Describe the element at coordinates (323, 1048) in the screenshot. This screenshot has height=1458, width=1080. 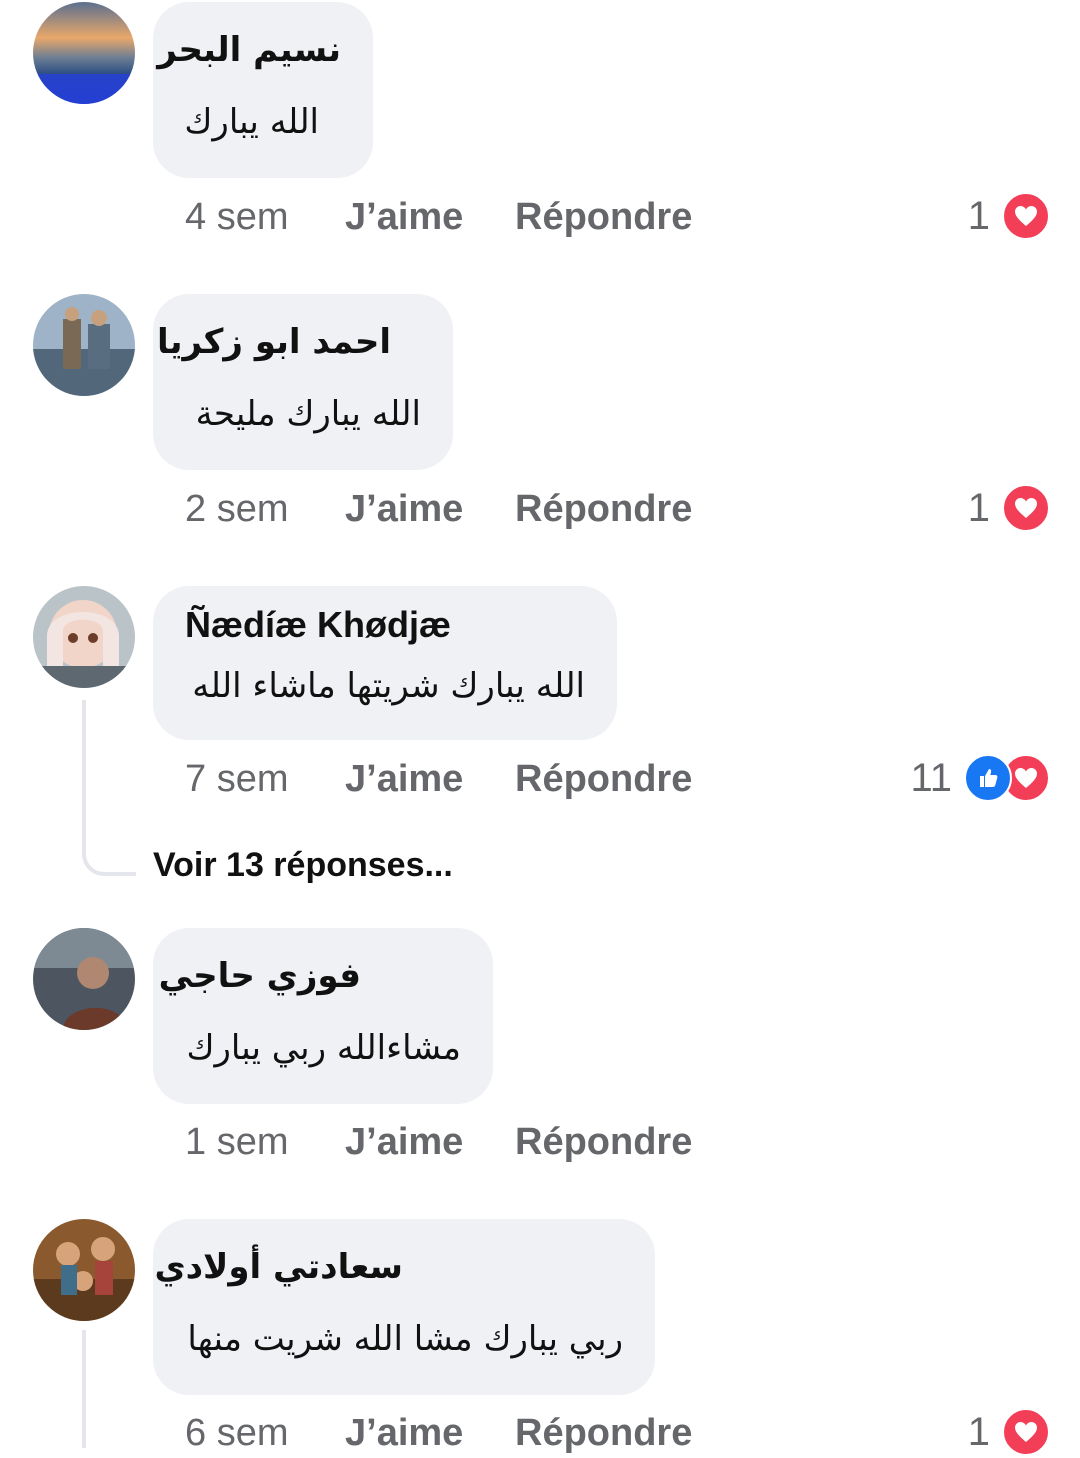
I see `comment-text: مشاءالله ربي يبارك` at that location.